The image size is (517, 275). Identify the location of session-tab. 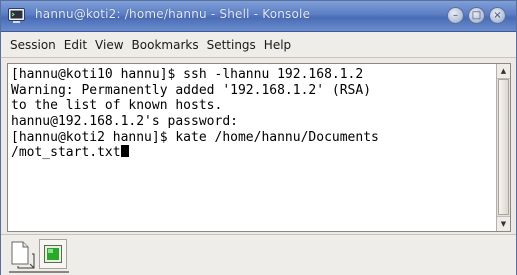
(53, 254).